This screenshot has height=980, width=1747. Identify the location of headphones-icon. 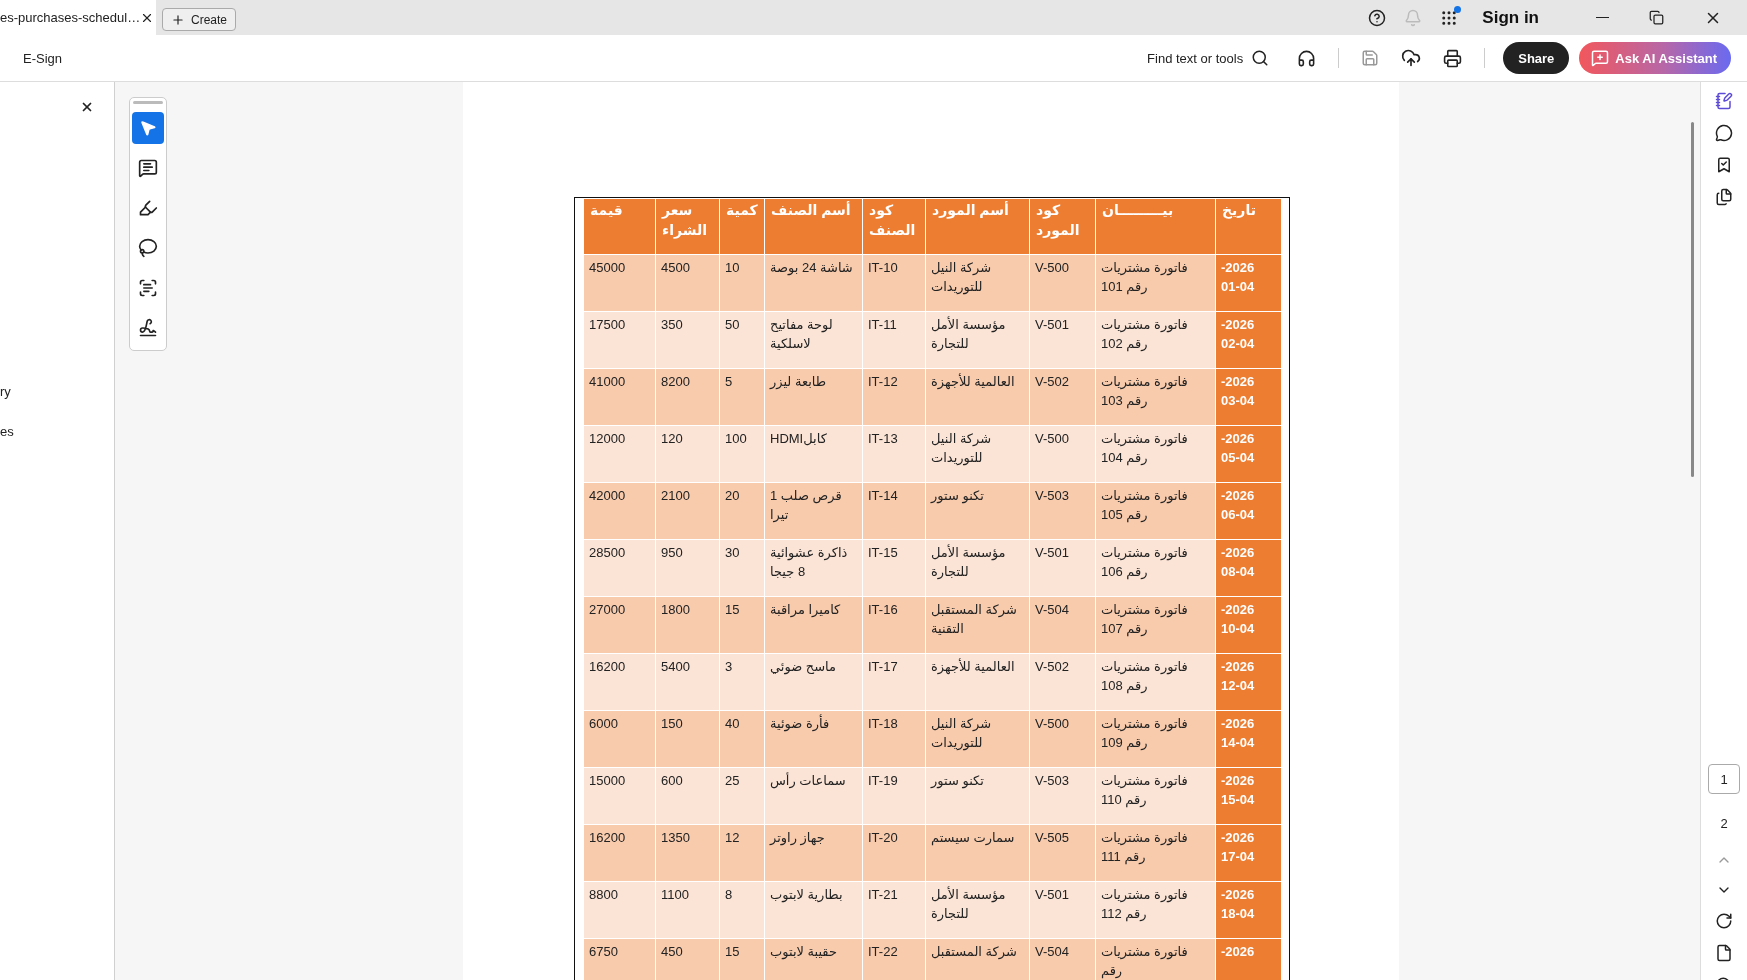
(1307, 58).